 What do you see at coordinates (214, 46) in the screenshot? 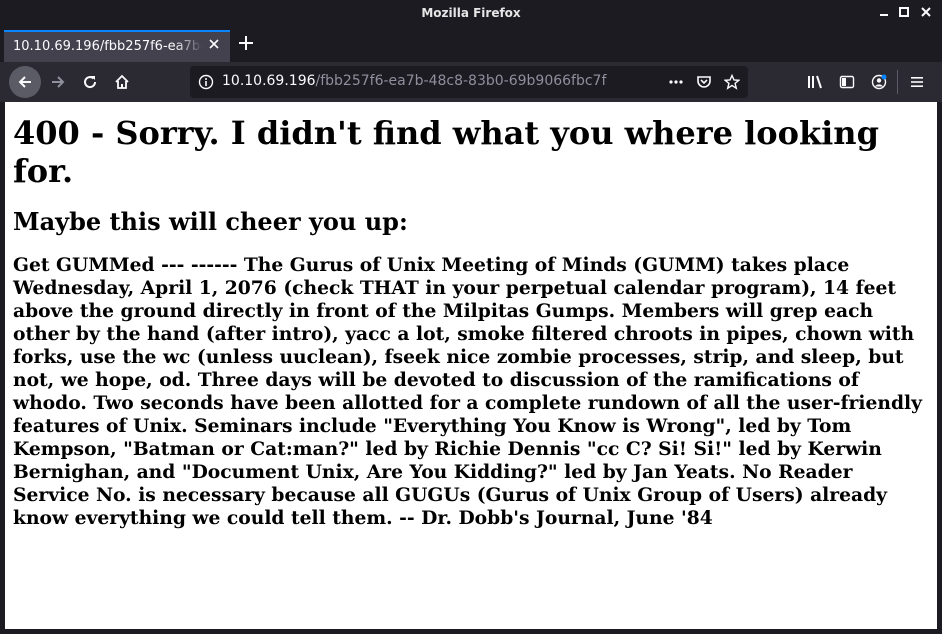
I see `tab-close-icon` at bounding box center [214, 46].